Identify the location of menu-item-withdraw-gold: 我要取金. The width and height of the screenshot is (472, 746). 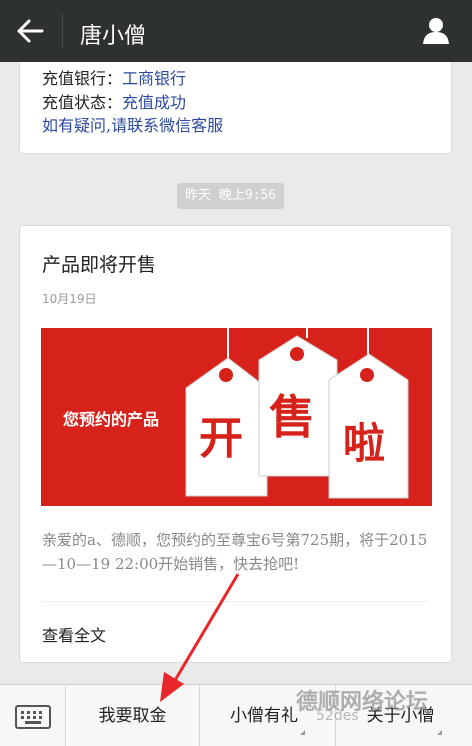
(133, 715).